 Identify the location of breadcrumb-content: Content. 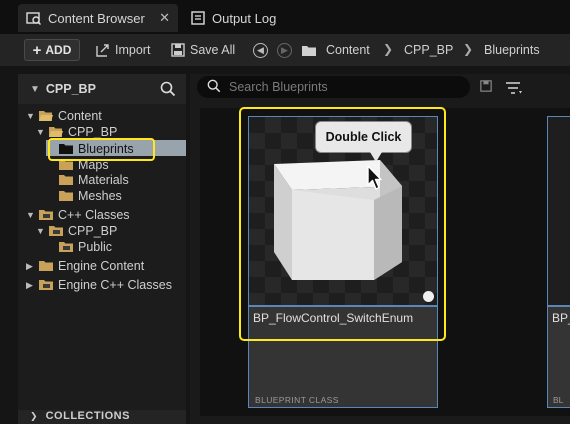
(348, 50).